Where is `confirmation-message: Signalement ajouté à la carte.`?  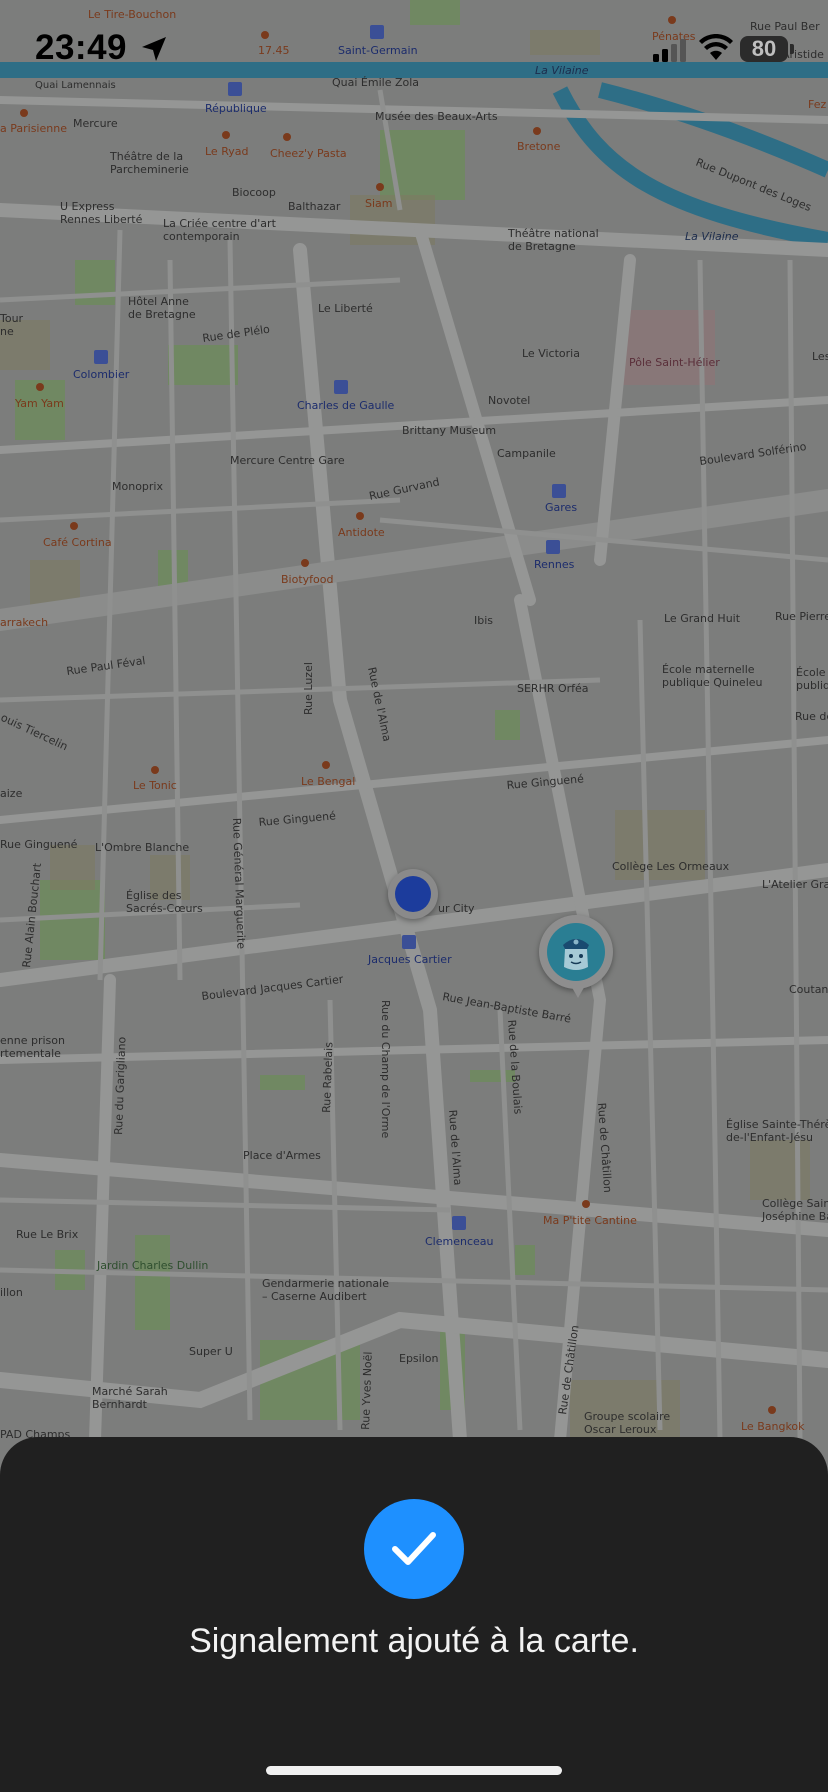 confirmation-message: Signalement ajouté à la carte. is located at coordinates (414, 1641).